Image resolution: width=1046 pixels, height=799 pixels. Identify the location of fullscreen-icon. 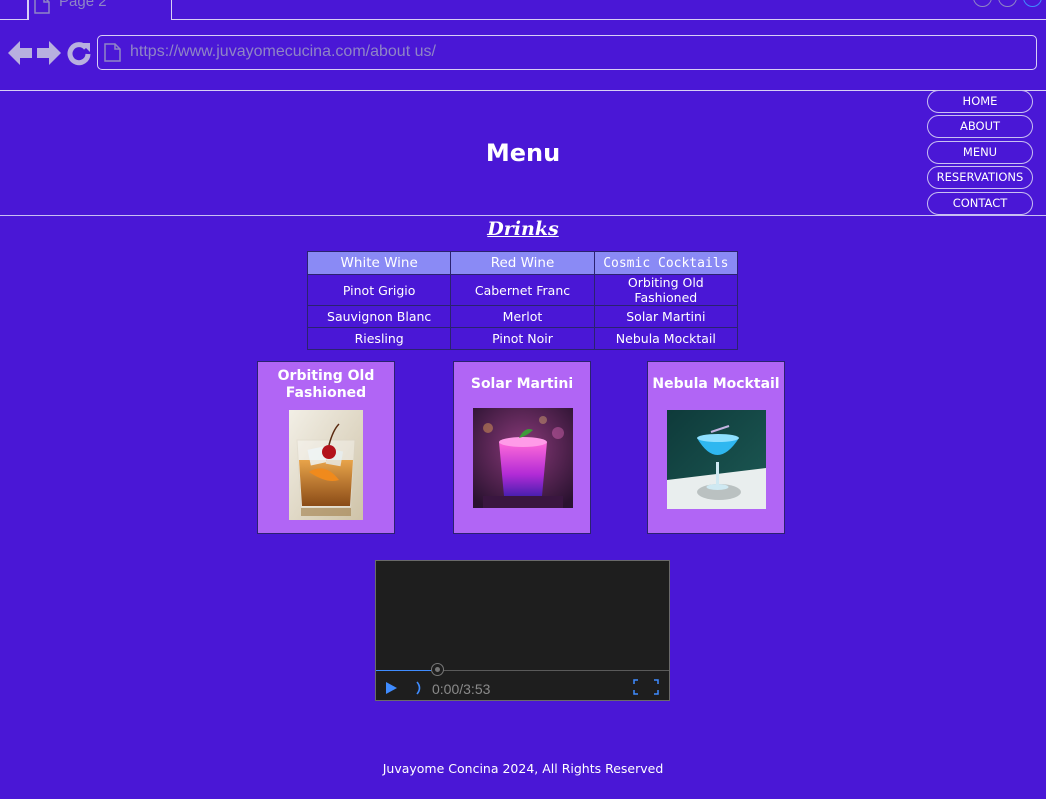
(646, 689).